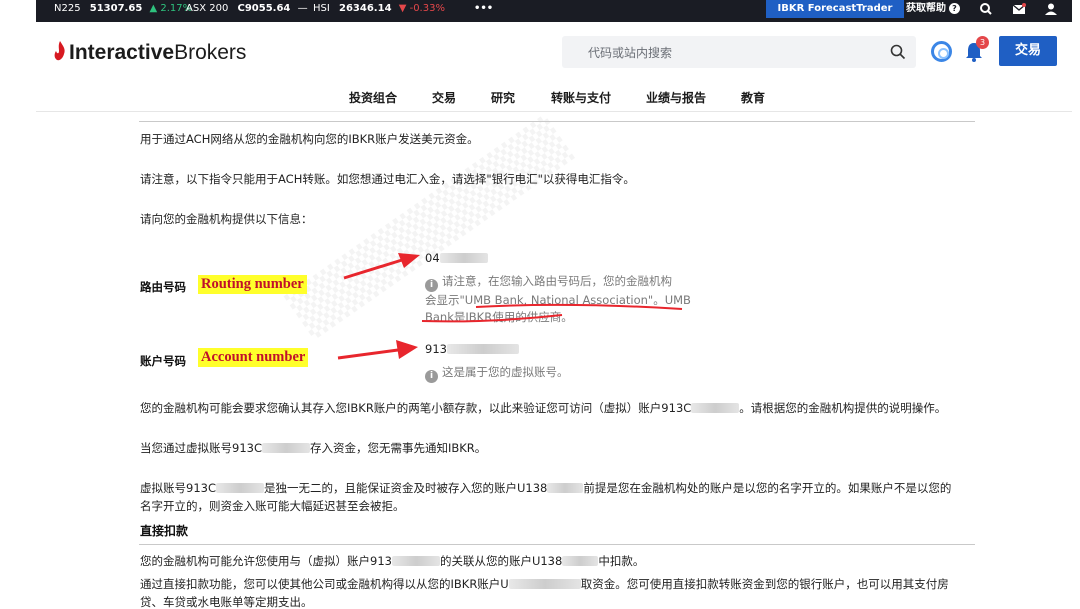  What do you see at coordinates (941, 51) in the screenshot?
I see `assistant-icon` at bounding box center [941, 51].